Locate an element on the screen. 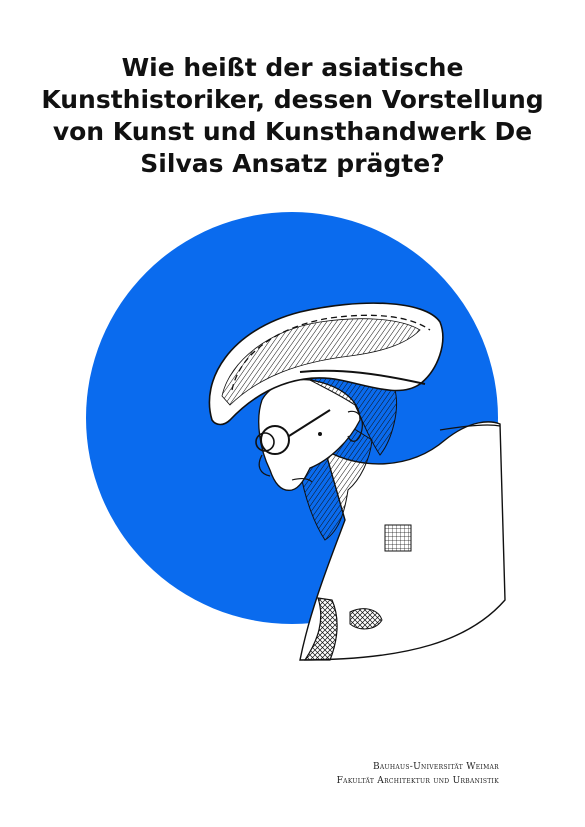 The width and height of the screenshot is (585, 827). footer-university: Bauhaus-Universität Weimar is located at coordinates (435, 767).